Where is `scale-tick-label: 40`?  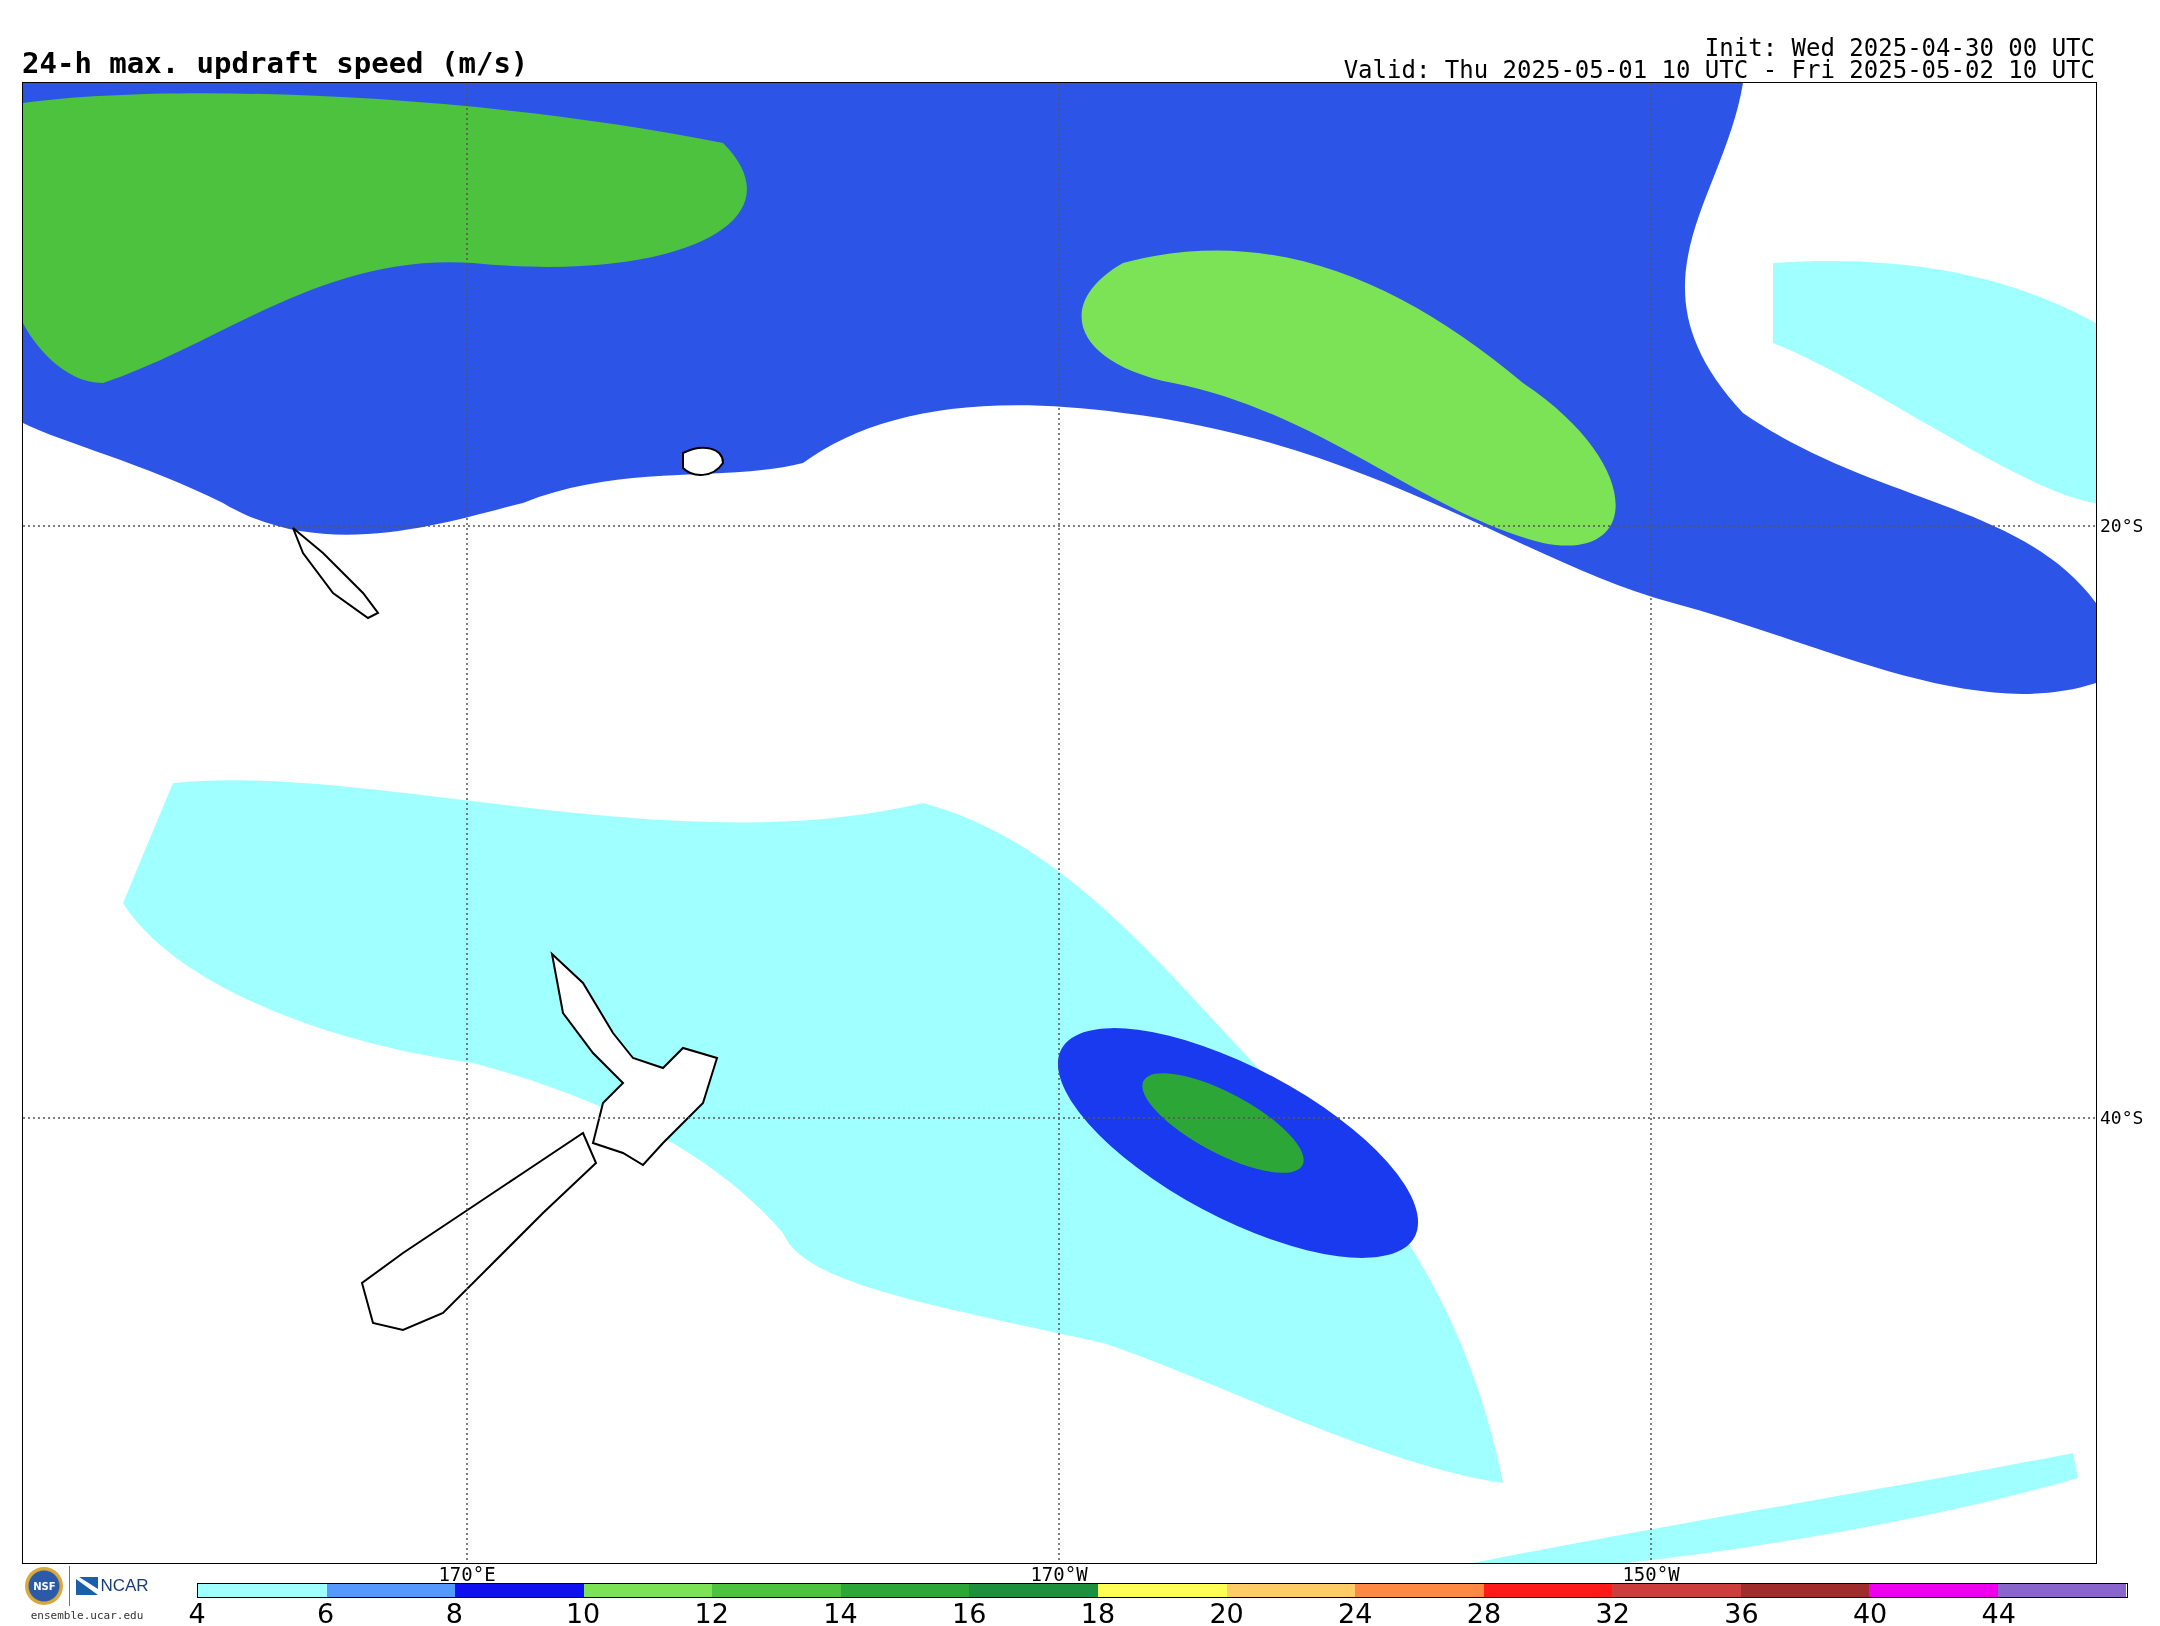
scale-tick-label: 40 is located at coordinates (1870, 1612).